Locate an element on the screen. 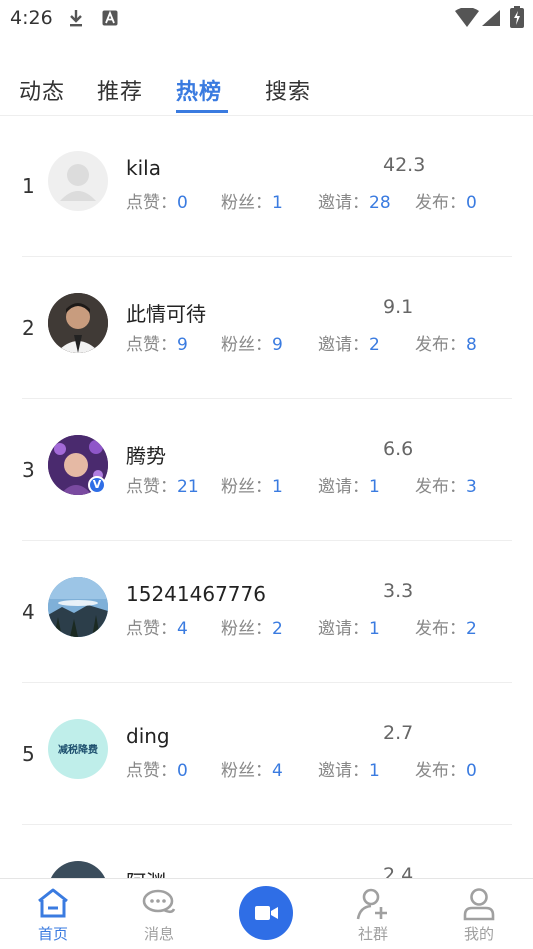  rank-number: 4 is located at coordinates (28, 612).